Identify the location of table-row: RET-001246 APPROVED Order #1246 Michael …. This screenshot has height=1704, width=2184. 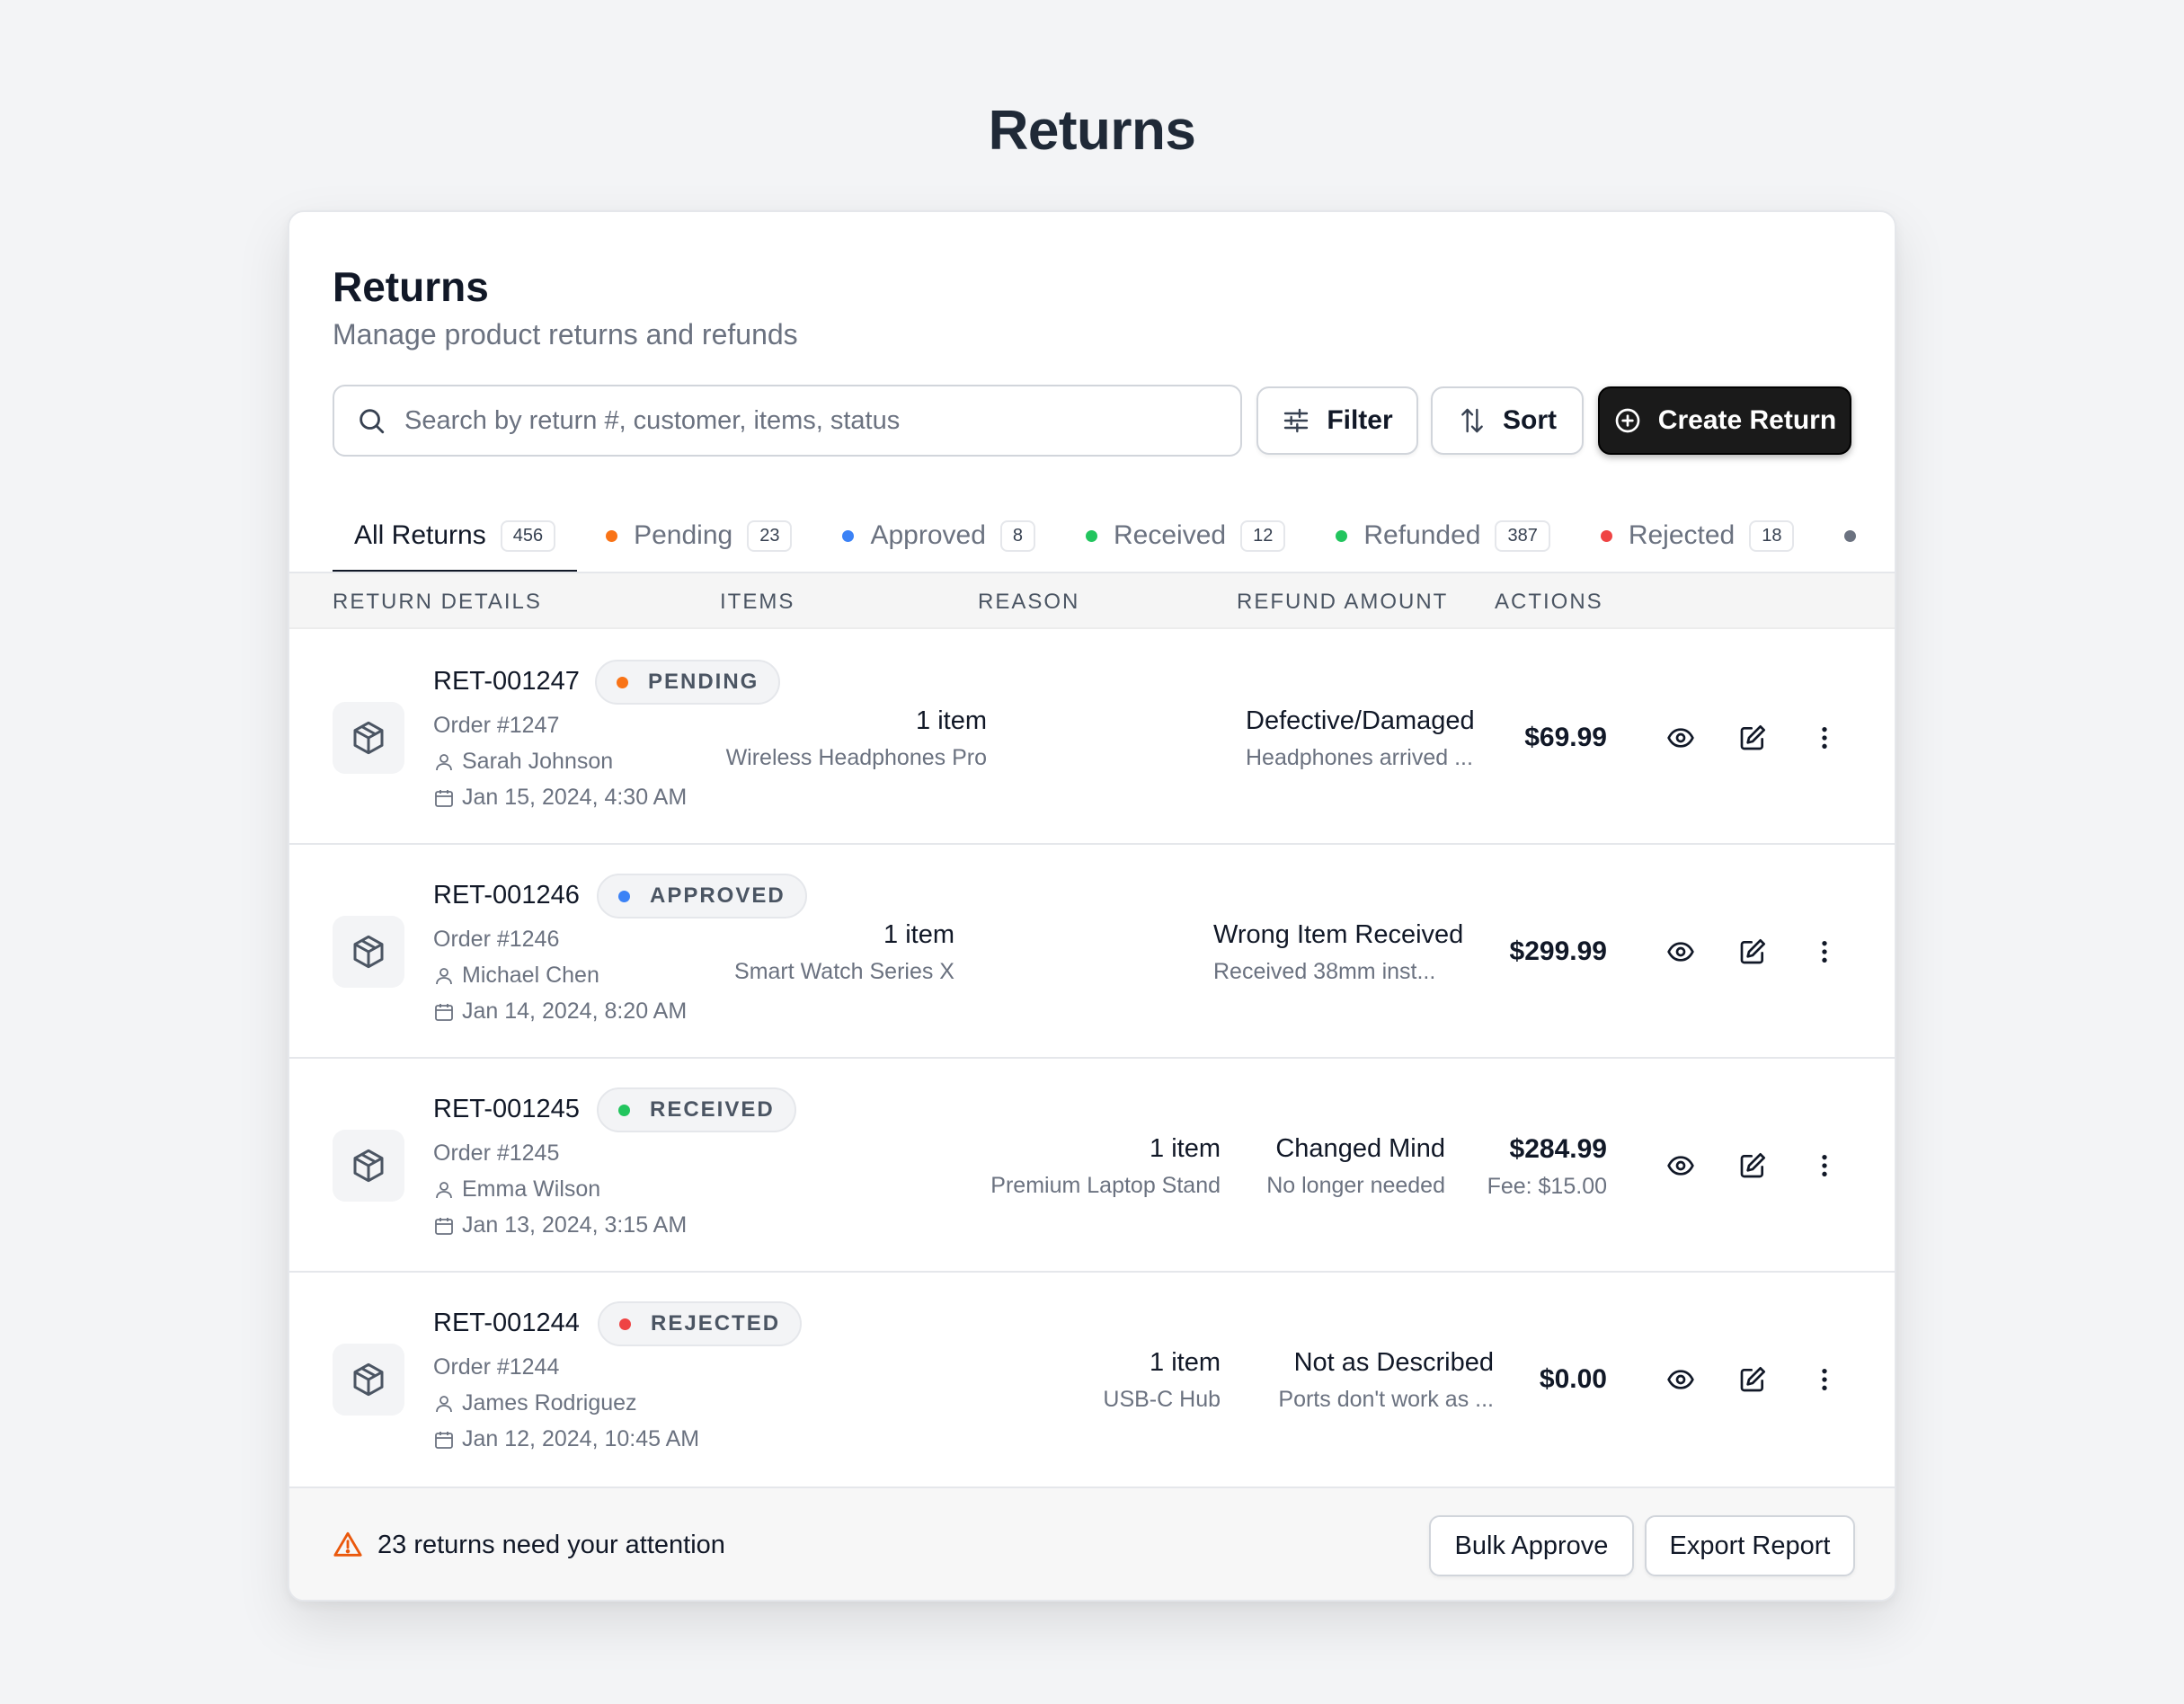
(1092, 952).